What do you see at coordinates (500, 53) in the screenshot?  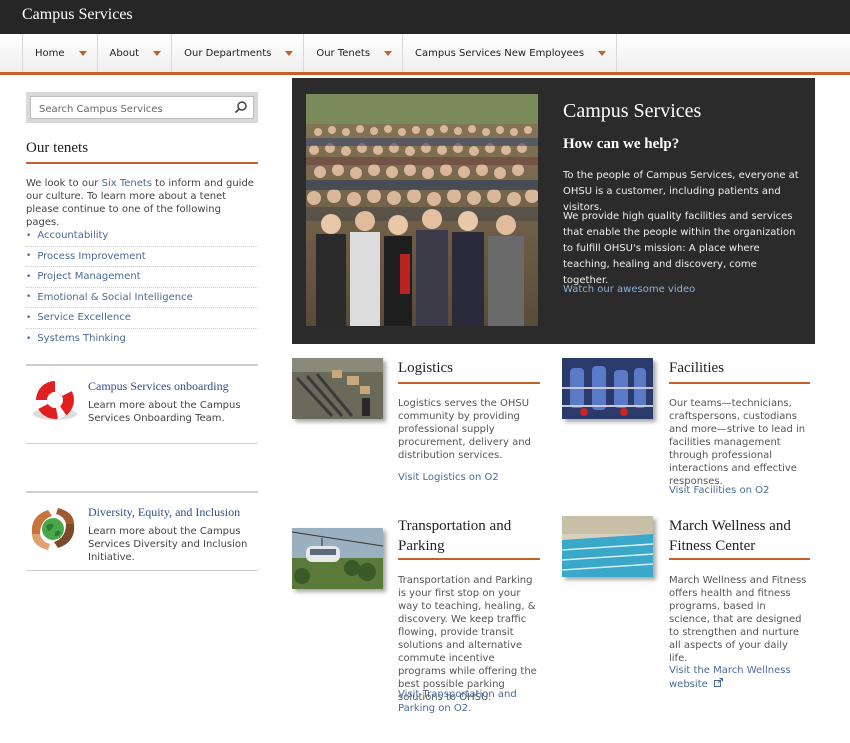 I see `nav-item-label: Campus Services New Employees` at bounding box center [500, 53].